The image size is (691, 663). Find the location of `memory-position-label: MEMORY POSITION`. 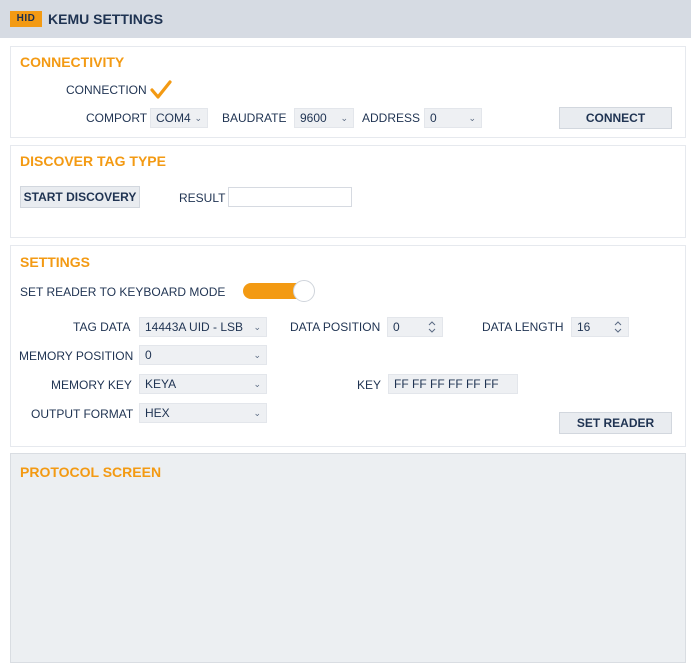

memory-position-label: MEMORY POSITION is located at coordinates (76, 356).